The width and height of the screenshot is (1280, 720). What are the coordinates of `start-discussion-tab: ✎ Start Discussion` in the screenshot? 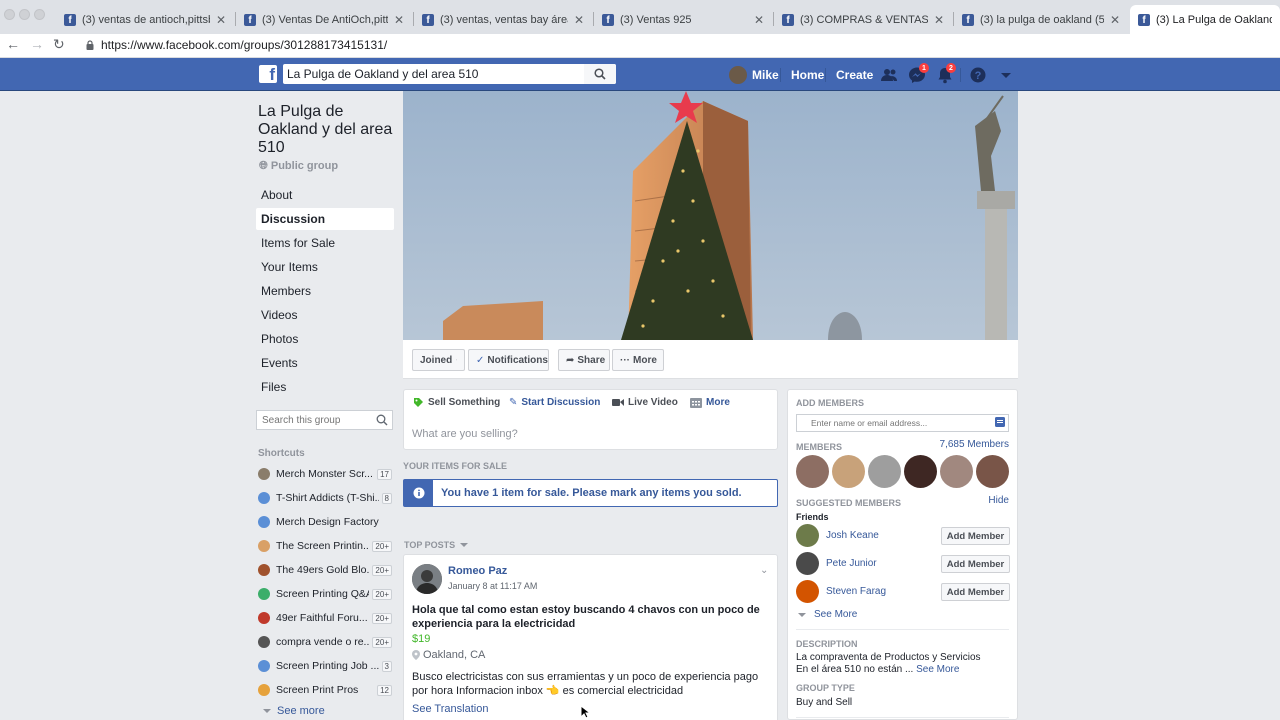 It's located at (554, 402).